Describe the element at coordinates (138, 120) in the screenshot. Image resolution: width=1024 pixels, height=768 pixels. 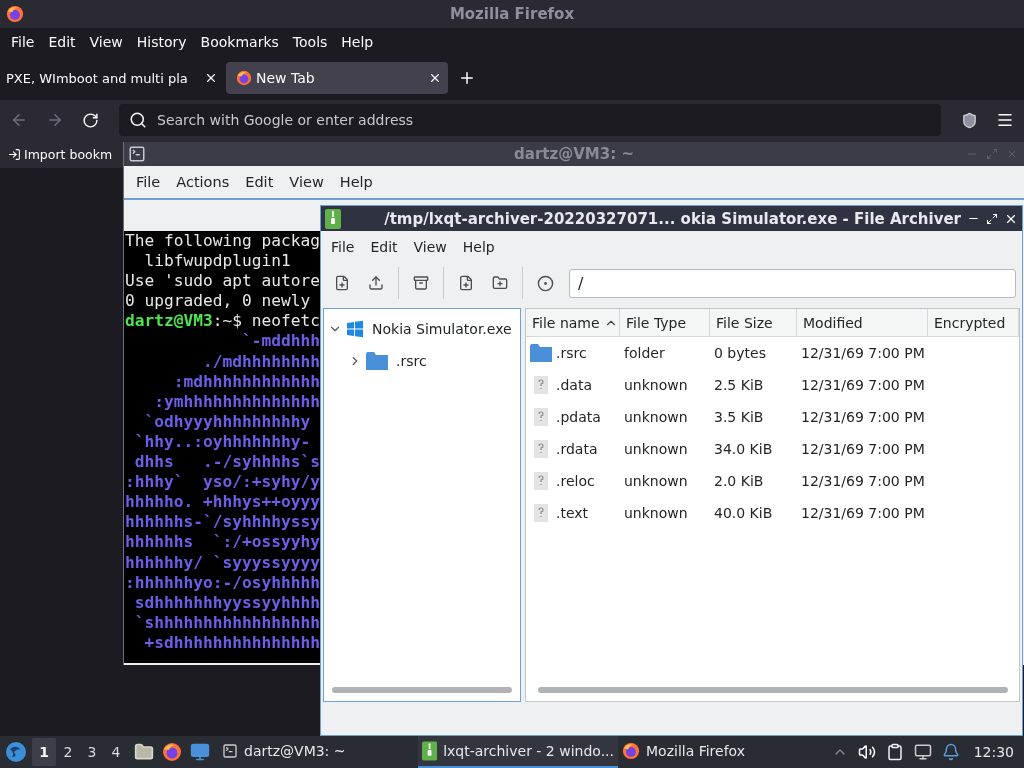
I see `search-icon` at that location.